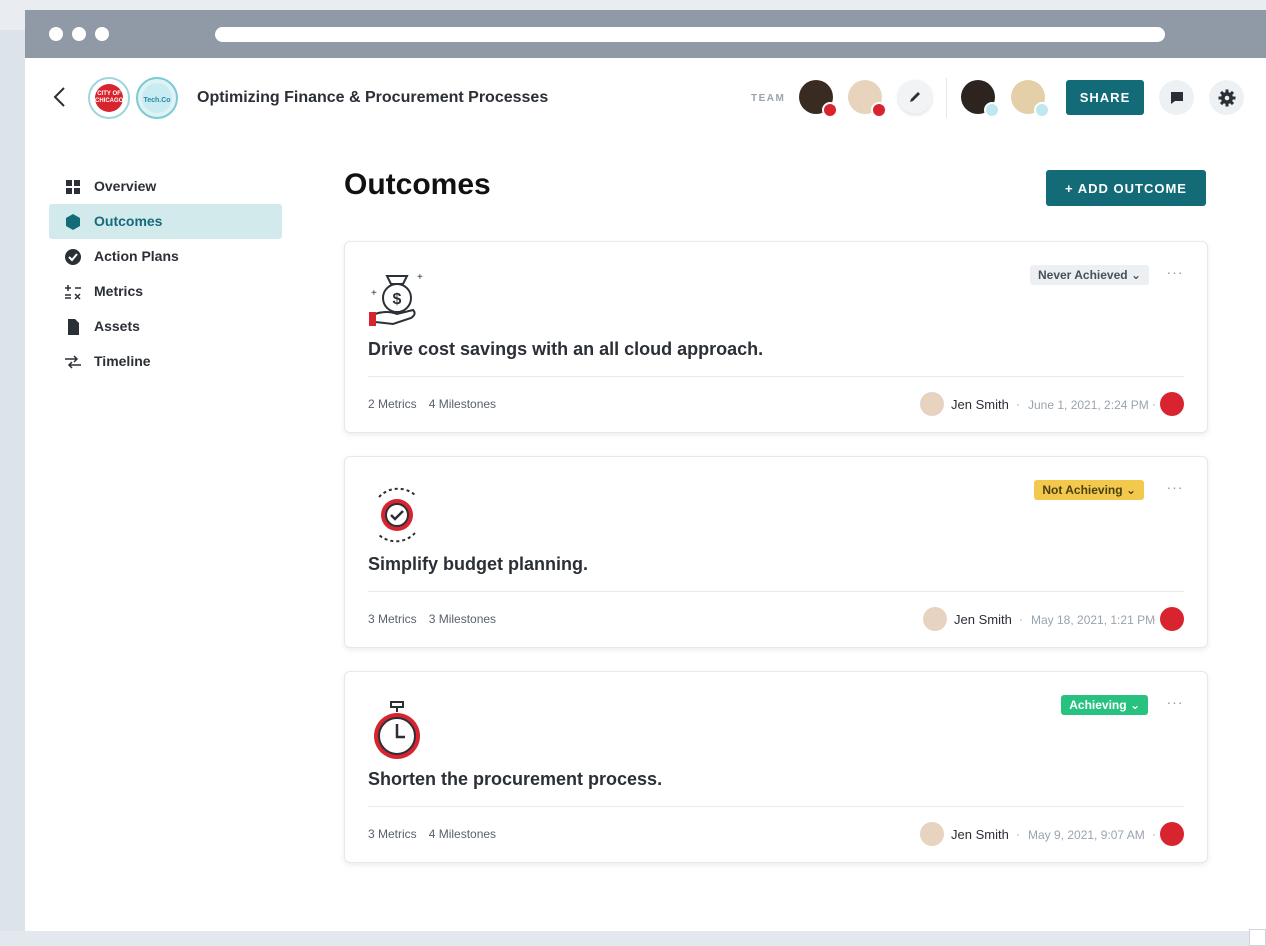 Image resolution: width=1266 pixels, height=946 pixels. I want to click on techco-logo: Tech.Co, so click(157, 98).